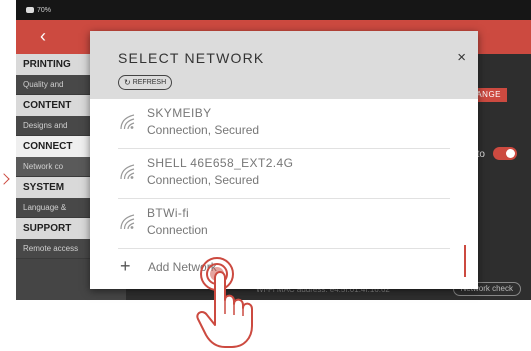  Describe the element at coordinates (149, 82) in the screenshot. I see `refresh-label: REFRESH` at that location.